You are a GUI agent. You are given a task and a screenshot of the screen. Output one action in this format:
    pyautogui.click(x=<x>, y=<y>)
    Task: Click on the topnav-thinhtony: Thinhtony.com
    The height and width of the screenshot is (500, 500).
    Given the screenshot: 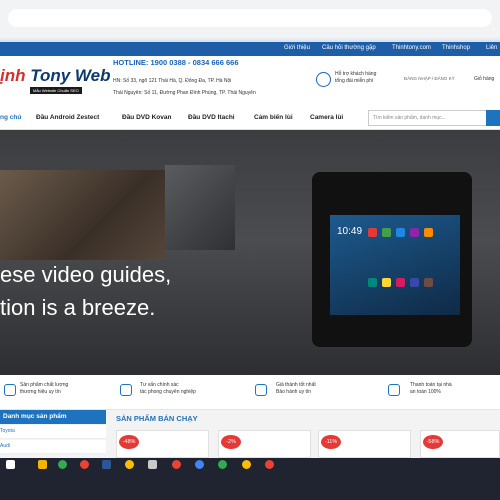 What is the action you would take?
    pyautogui.click(x=411, y=48)
    